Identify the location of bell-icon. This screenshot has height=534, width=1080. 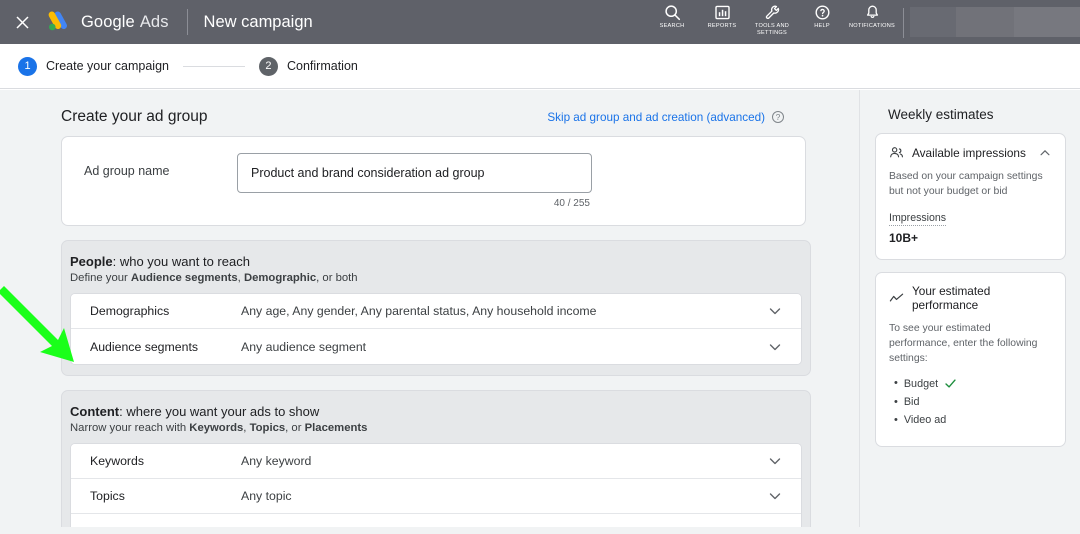
(872, 12).